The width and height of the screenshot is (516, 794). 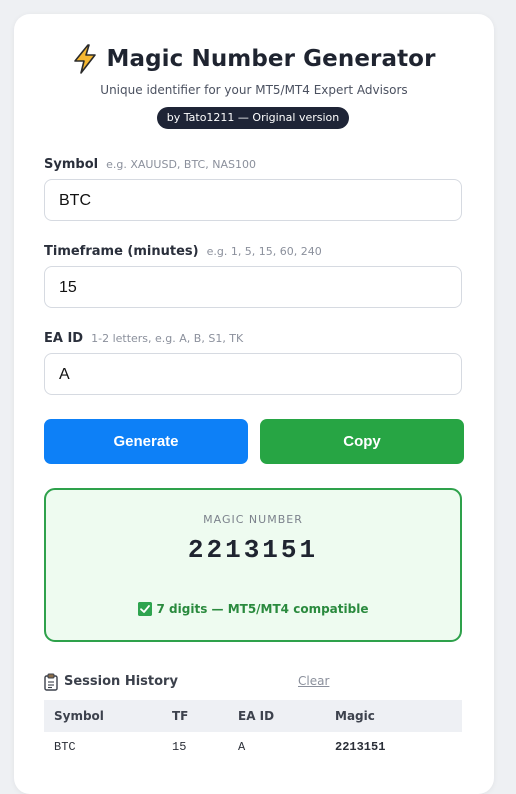 I want to click on result-label: MAGIC NUMBER, so click(x=253, y=519).